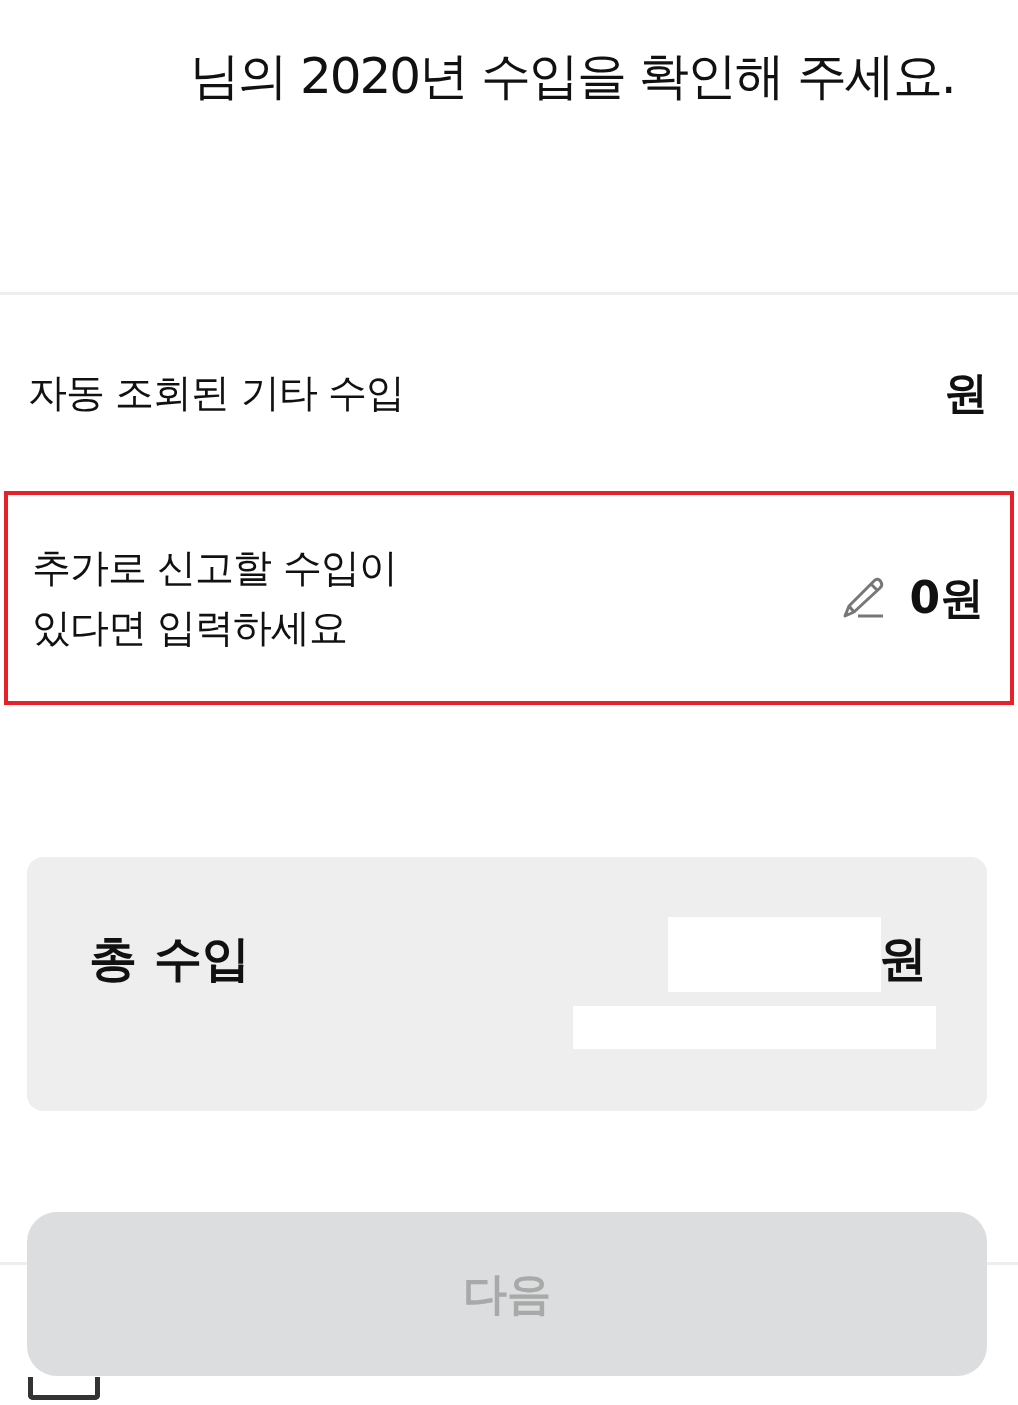  What do you see at coordinates (214, 598) in the screenshot?
I see `row-label: 추가로 신고할 수입이 있다면 입력하세요` at bounding box center [214, 598].